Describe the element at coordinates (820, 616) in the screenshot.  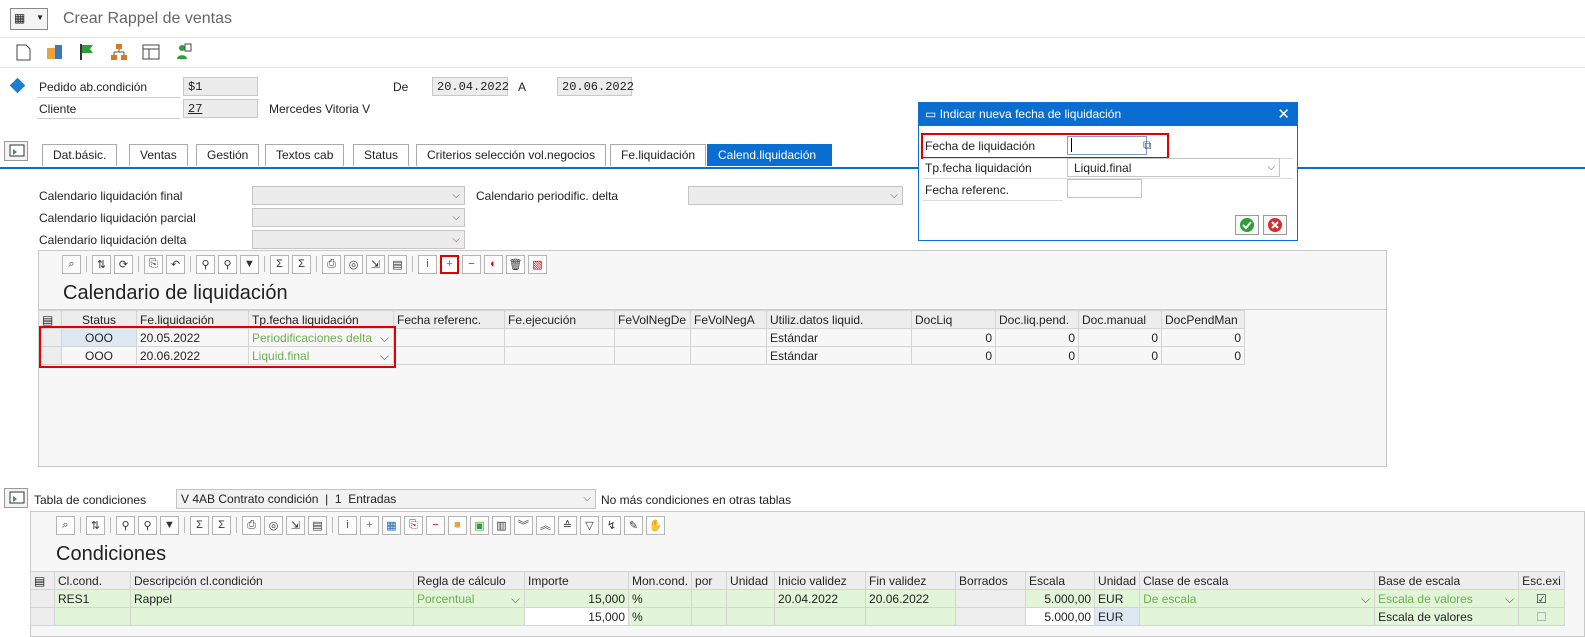
I see `inicio-cell` at that location.